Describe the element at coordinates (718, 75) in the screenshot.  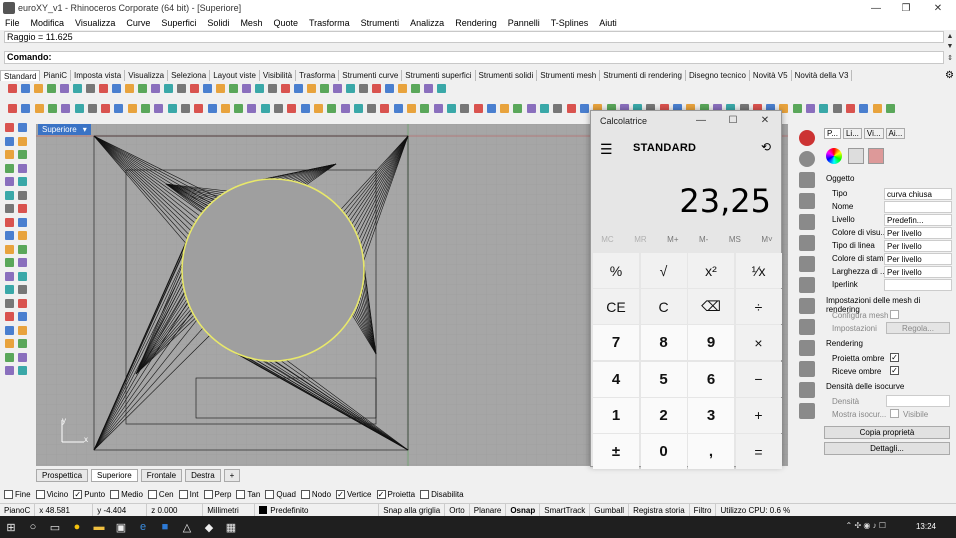
I see `tab-drafting: Disegno tecnico` at that location.